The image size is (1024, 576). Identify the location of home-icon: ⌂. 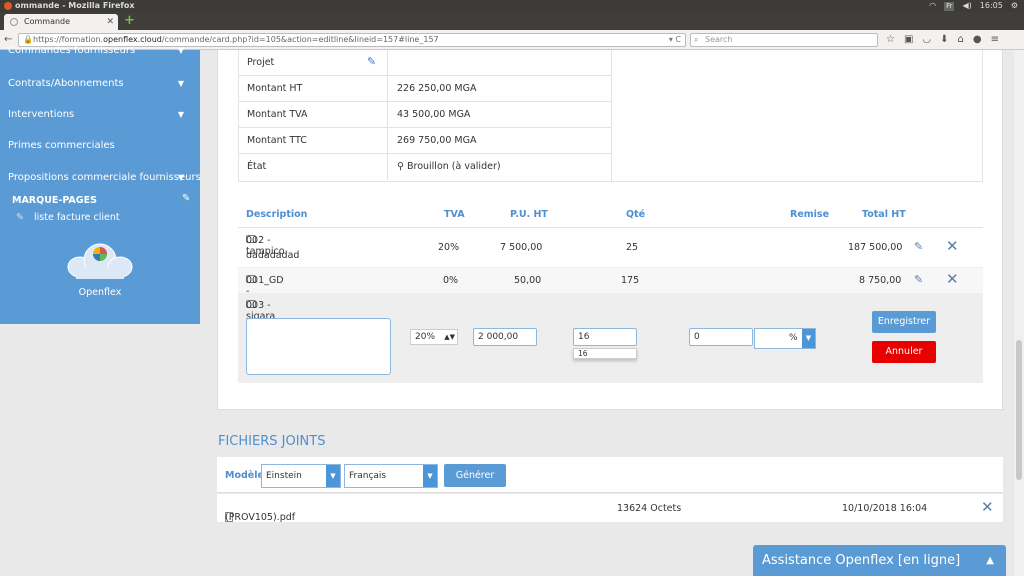
(961, 39).